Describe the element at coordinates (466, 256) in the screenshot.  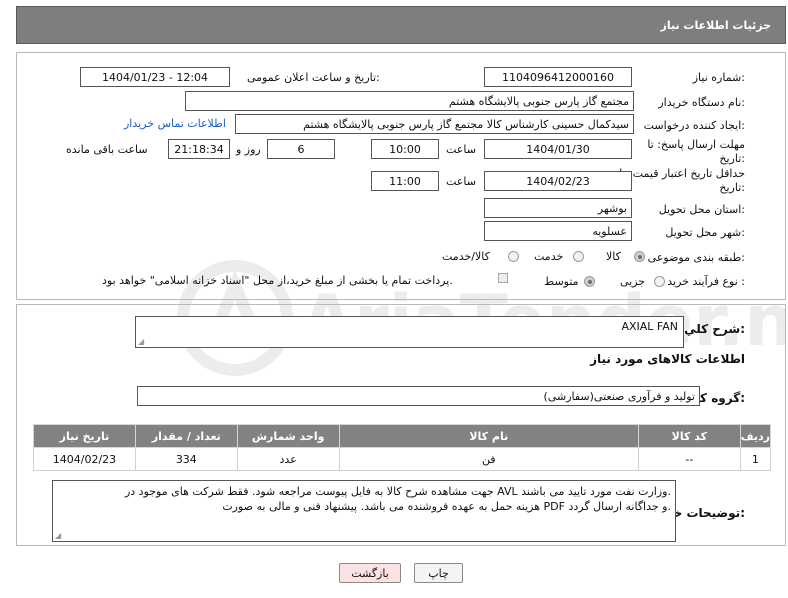
I see `category-goods-service-label: کالا/خدمت` at that location.